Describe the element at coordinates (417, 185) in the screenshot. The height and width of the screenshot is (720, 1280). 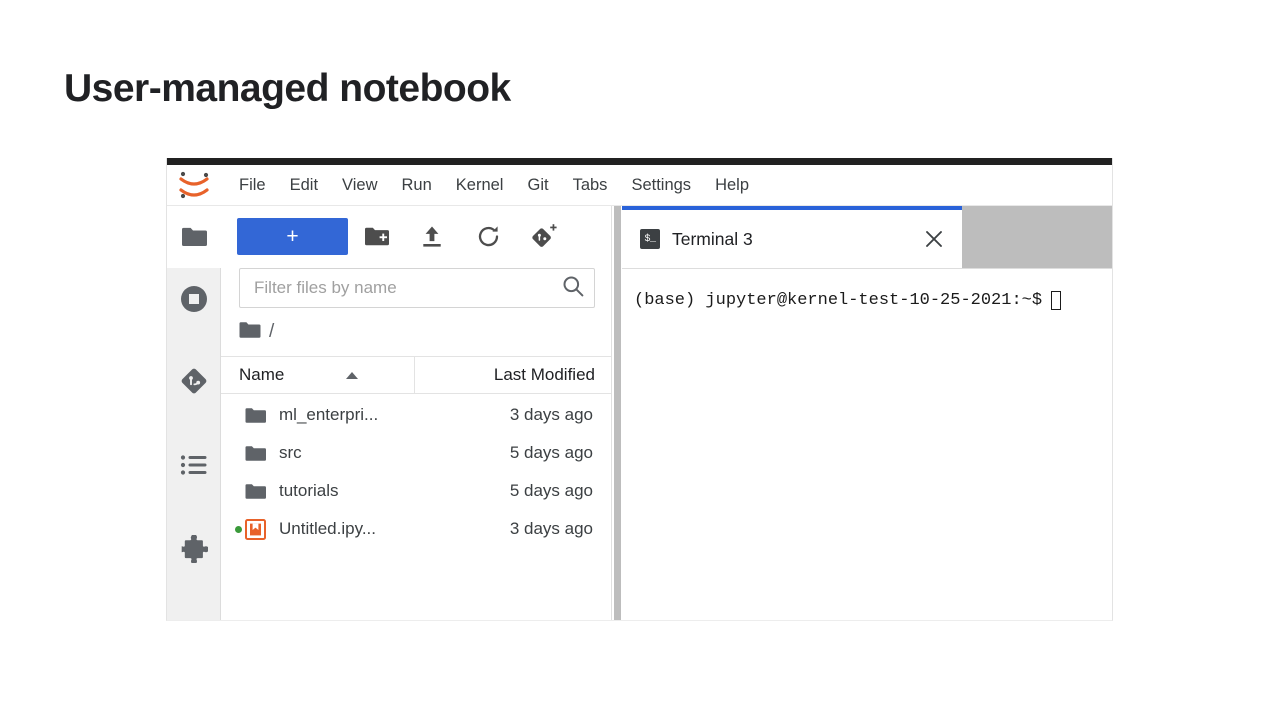
I see `menu-item-run: Run` at that location.